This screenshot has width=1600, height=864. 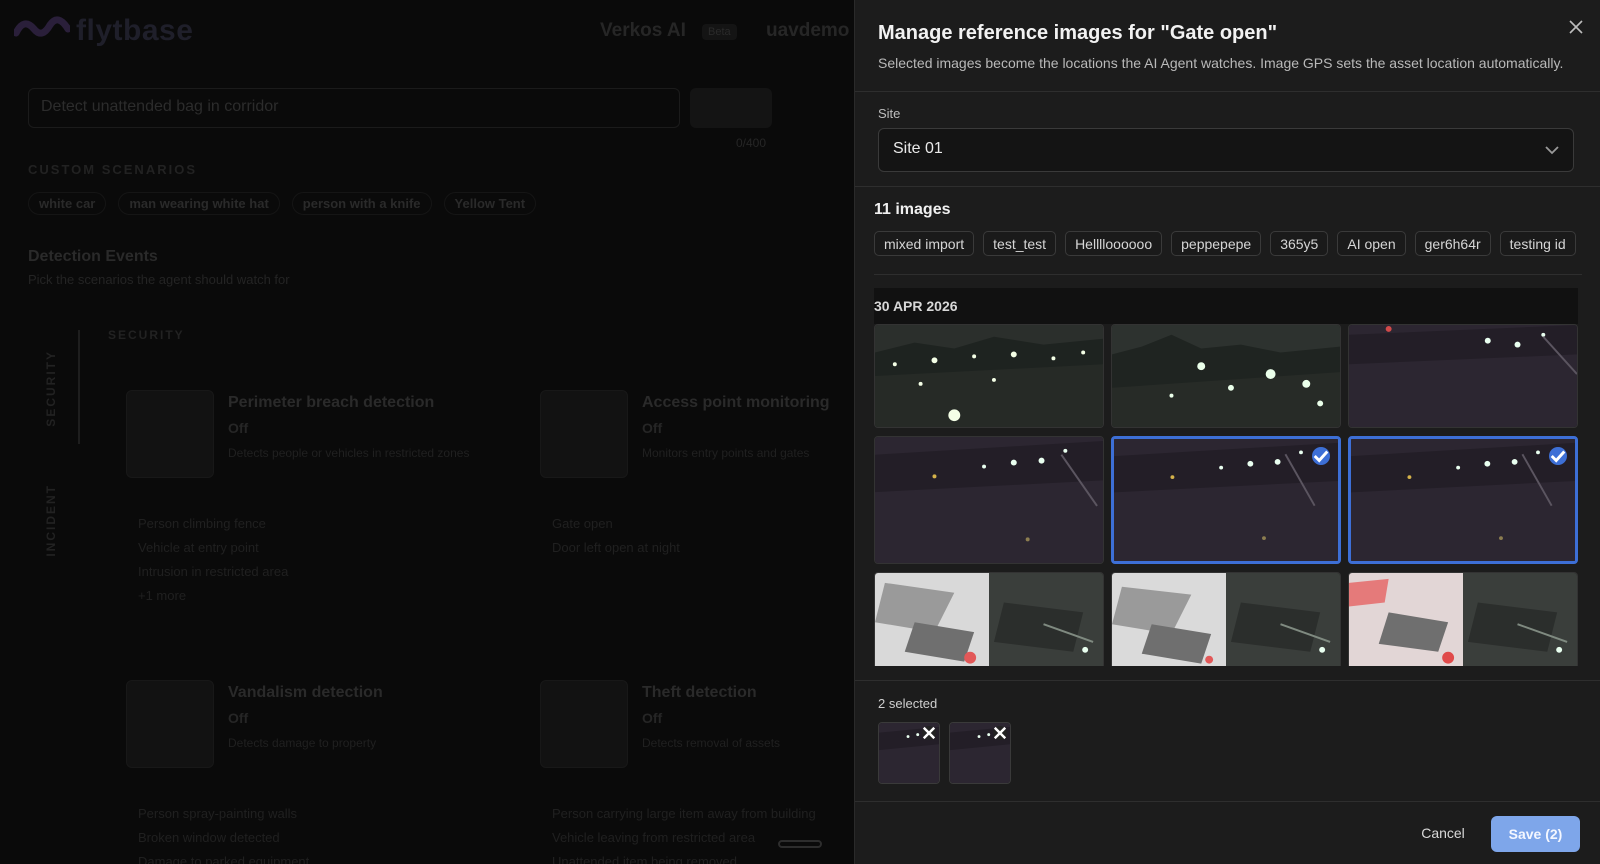 What do you see at coordinates (912, 209) in the screenshot?
I see `image-count: 11 images` at bounding box center [912, 209].